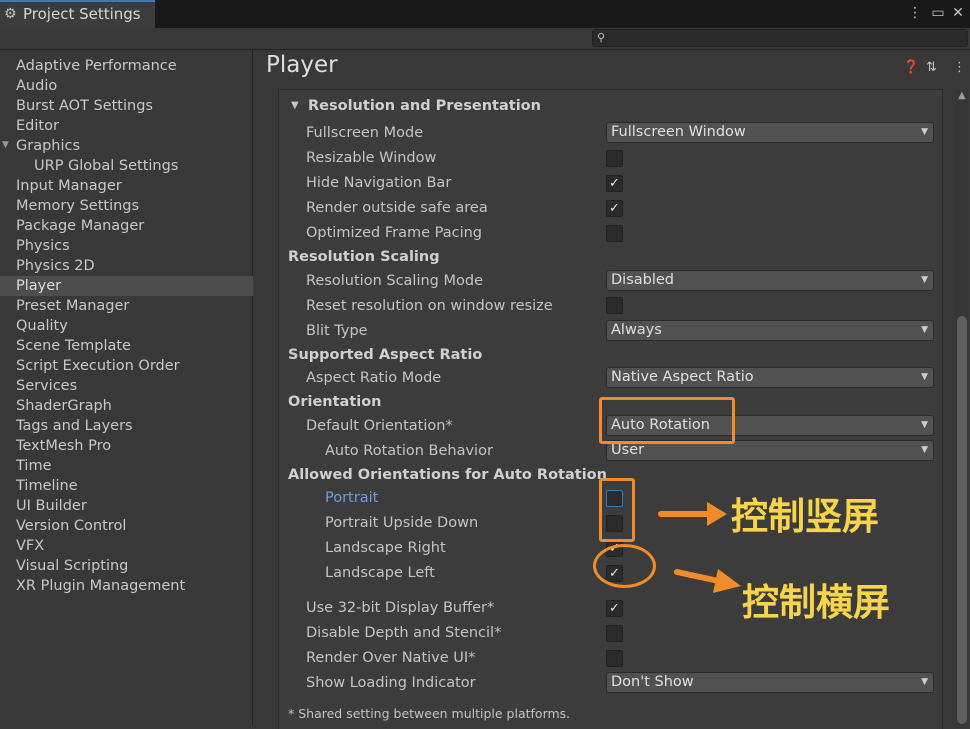  I want to click on fullscreen-mode-label: Fullscreen Mode, so click(365, 133).